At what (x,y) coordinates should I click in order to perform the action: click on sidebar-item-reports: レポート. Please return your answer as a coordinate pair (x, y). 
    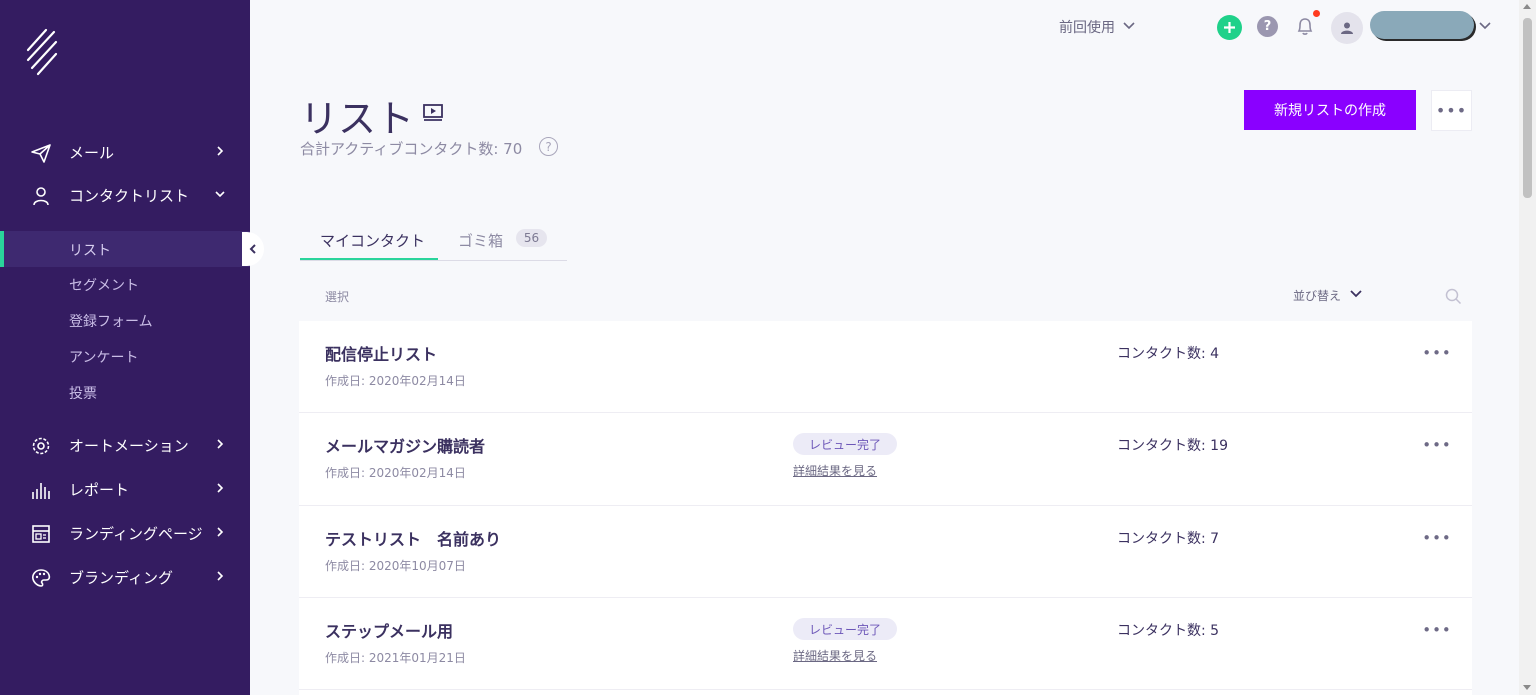
    Looking at the image, I should click on (125, 489).